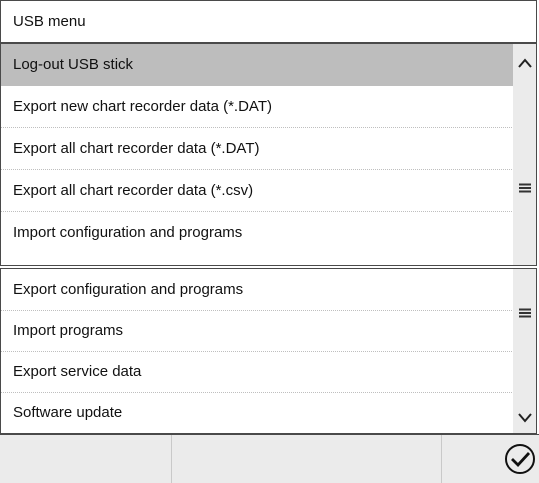  Describe the element at coordinates (524, 154) in the screenshot. I see `scrollbar-top` at that location.